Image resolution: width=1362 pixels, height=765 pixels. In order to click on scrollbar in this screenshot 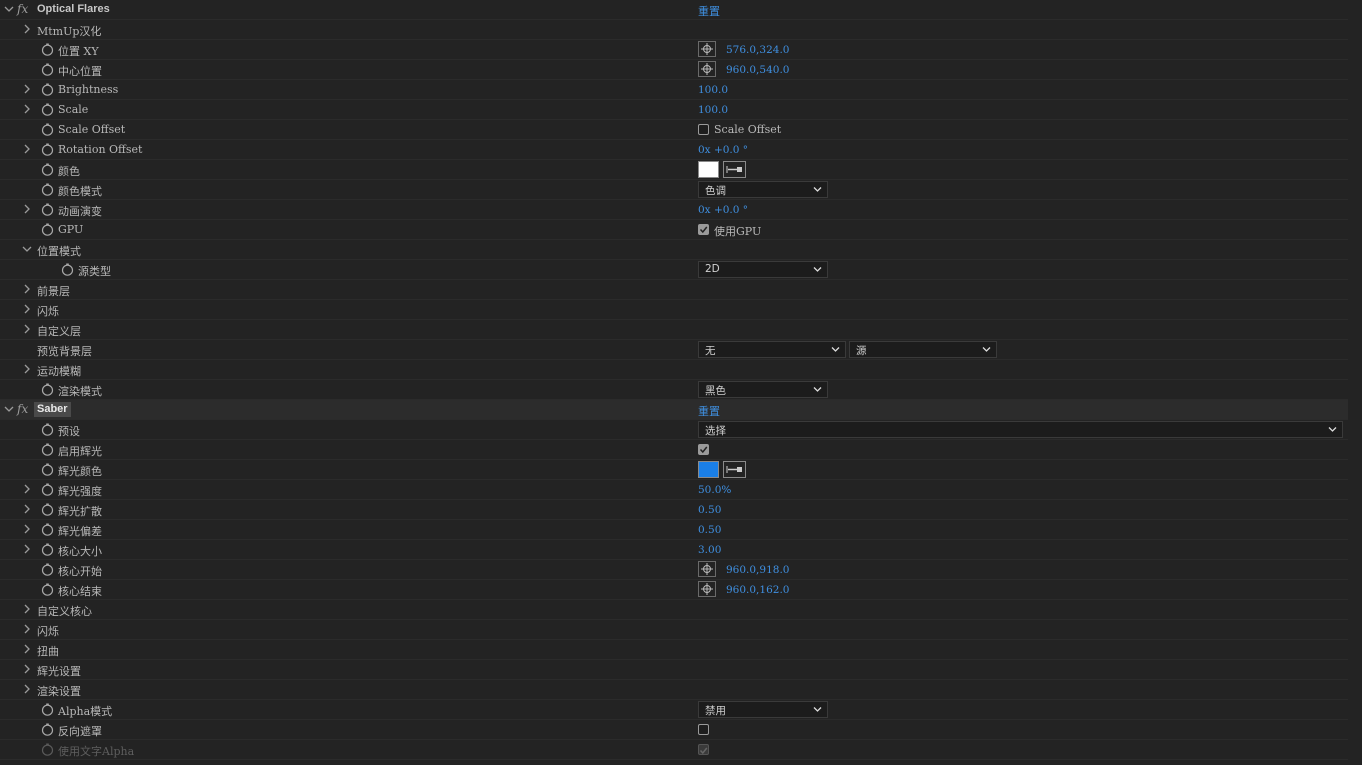, I will do `click(1355, 382)`.